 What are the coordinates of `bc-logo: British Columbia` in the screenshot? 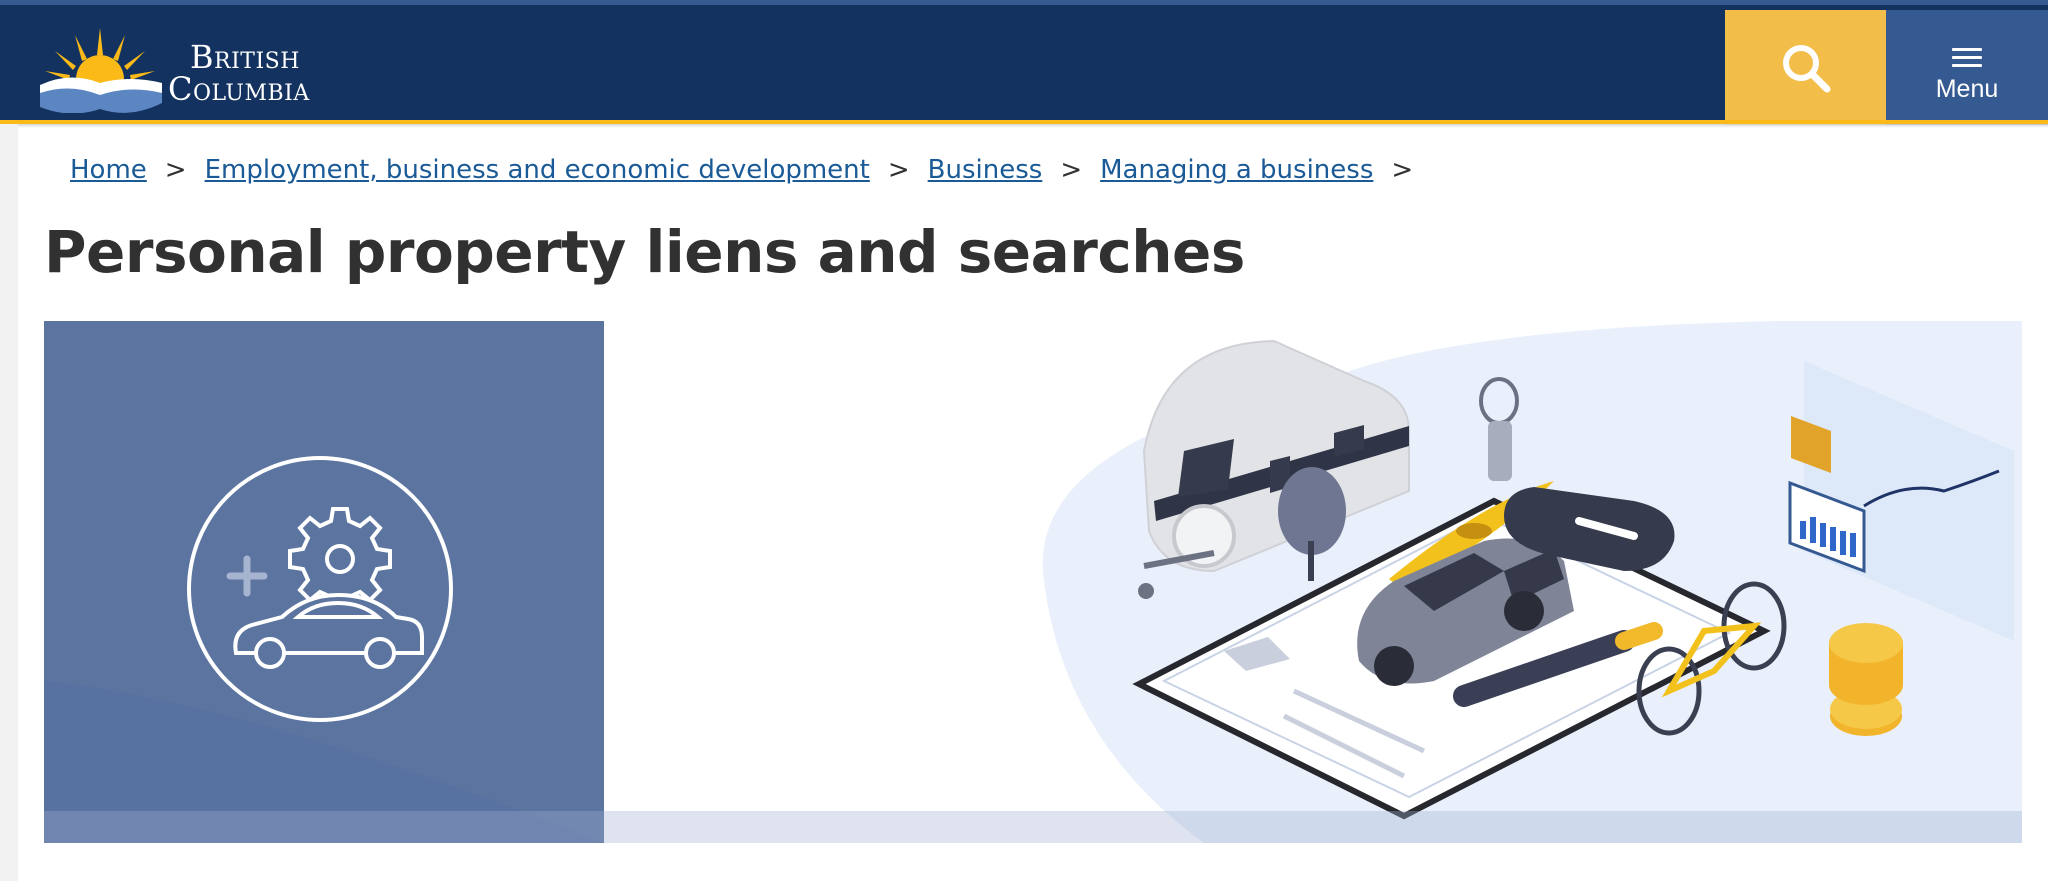 It's located at (200, 68).